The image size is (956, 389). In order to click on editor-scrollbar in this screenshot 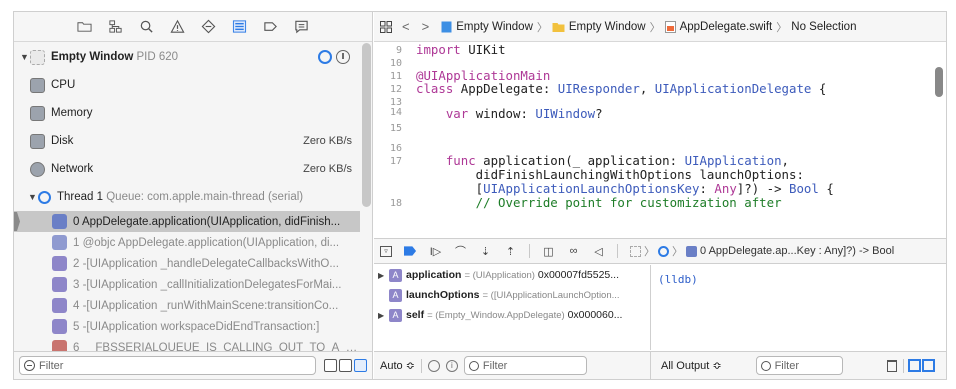, I will do `click(939, 82)`.